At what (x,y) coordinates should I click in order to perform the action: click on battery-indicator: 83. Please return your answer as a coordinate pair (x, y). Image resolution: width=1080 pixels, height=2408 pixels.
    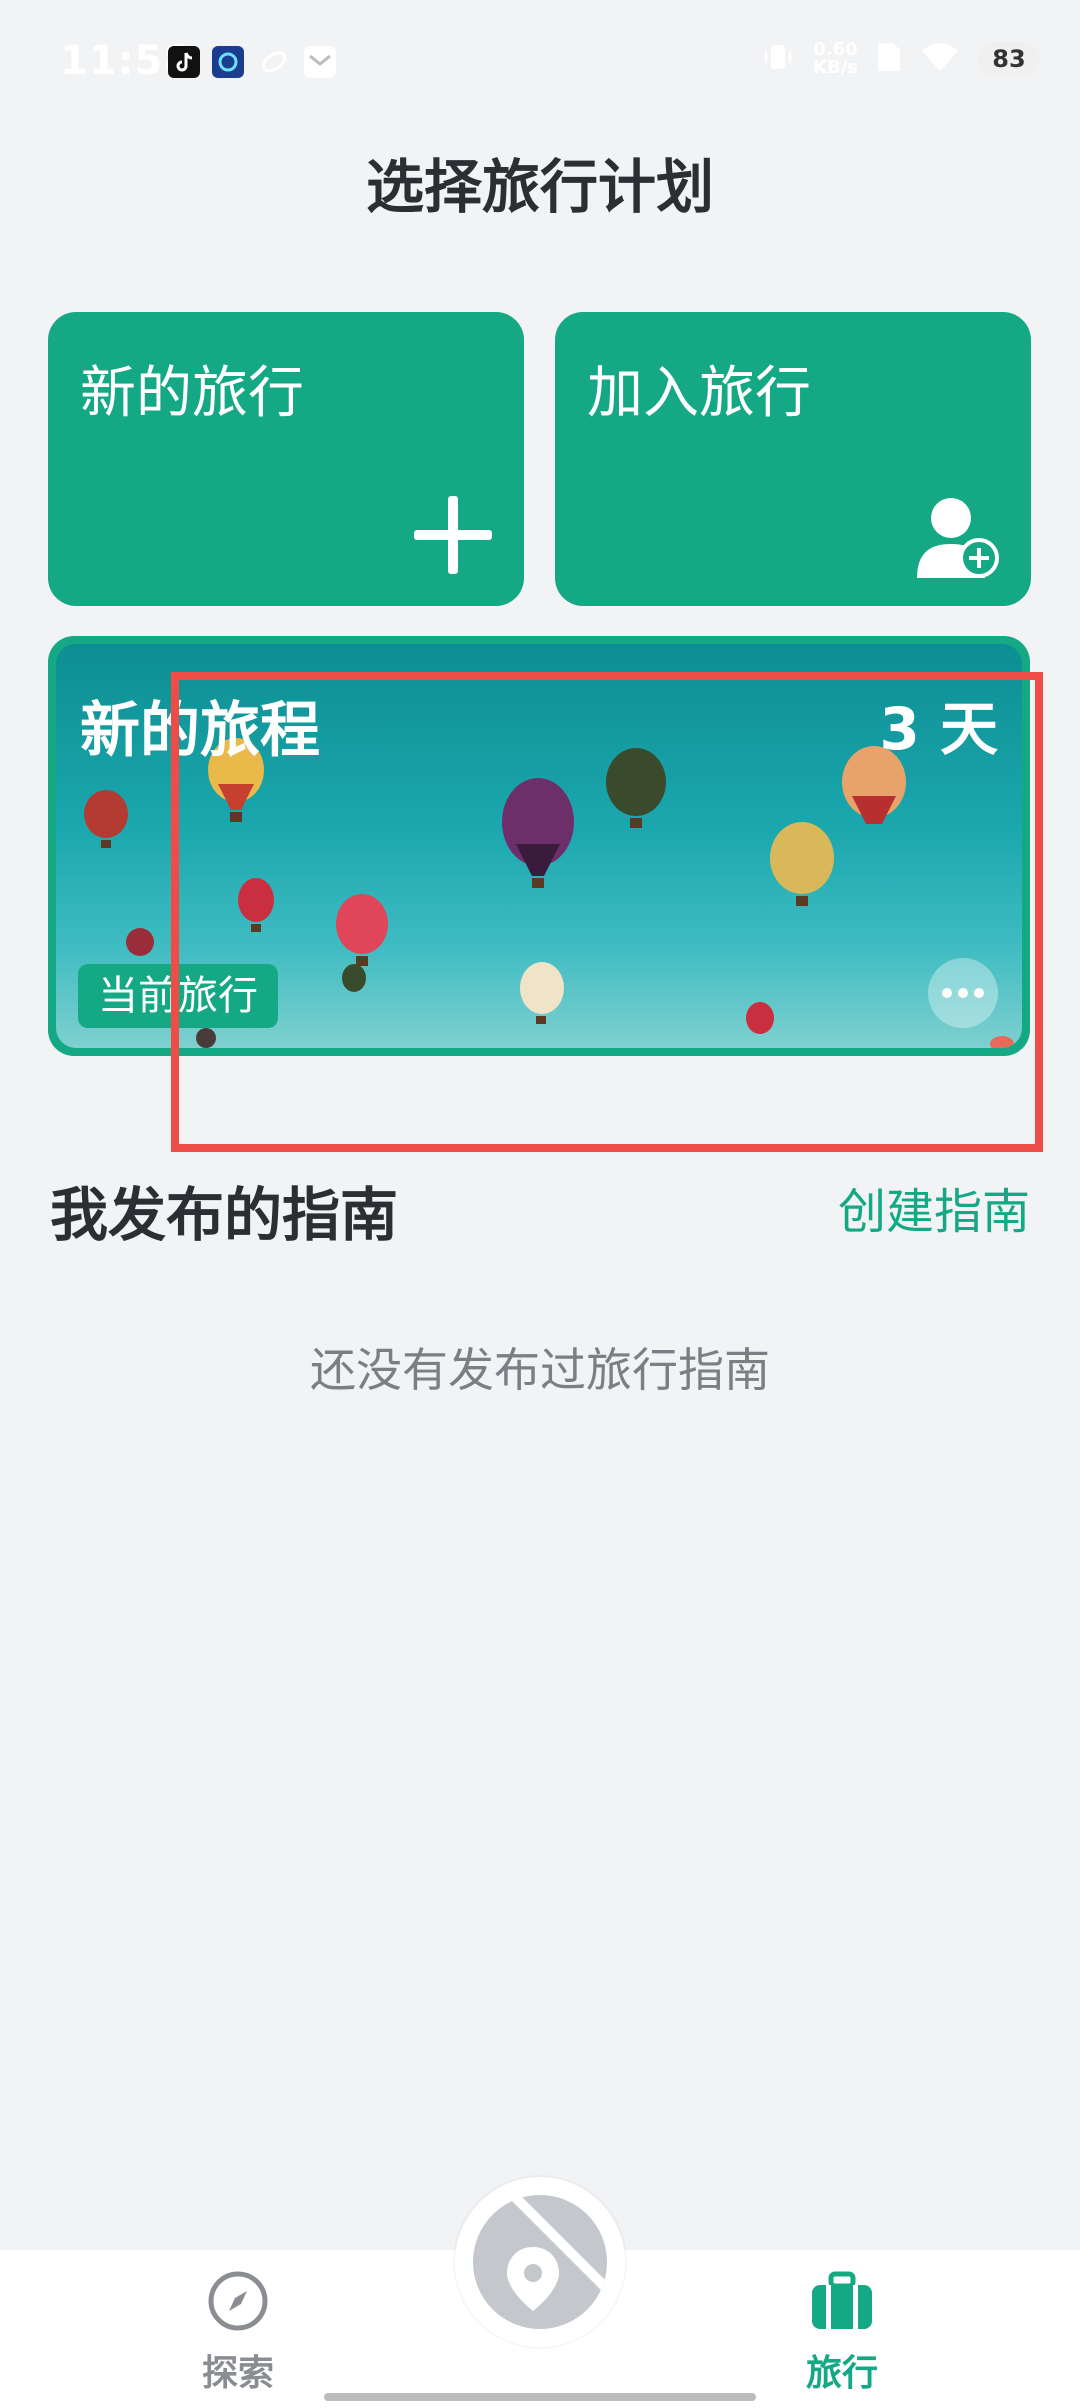
    Looking at the image, I should click on (1009, 59).